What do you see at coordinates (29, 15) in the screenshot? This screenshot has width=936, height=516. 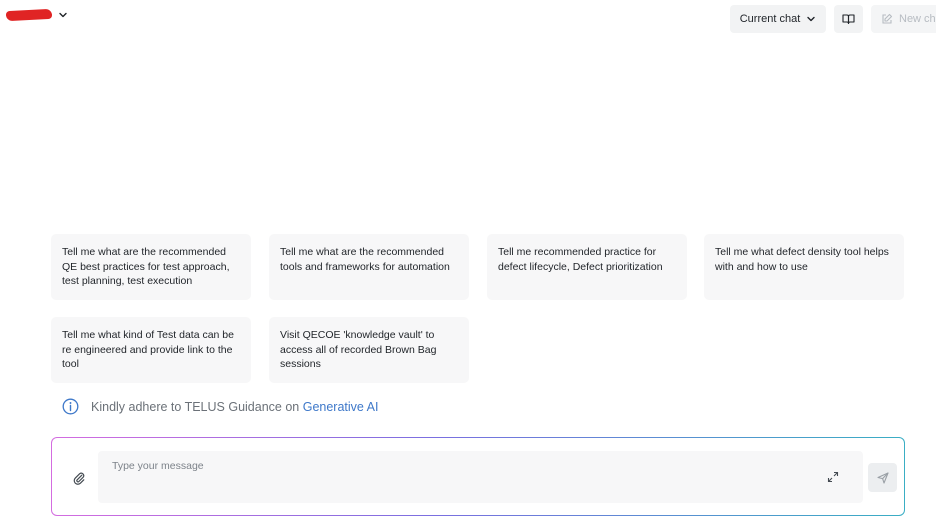 I see `redacted-username` at bounding box center [29, 15].